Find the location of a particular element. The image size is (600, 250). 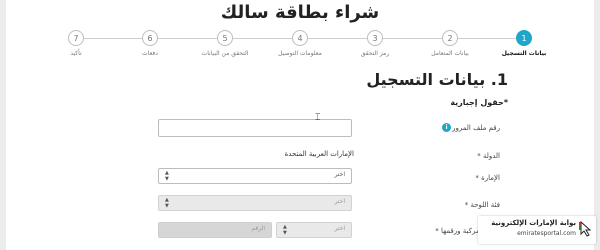

plate-number-placeholder: الرقم is located at coordinates (258, 228).